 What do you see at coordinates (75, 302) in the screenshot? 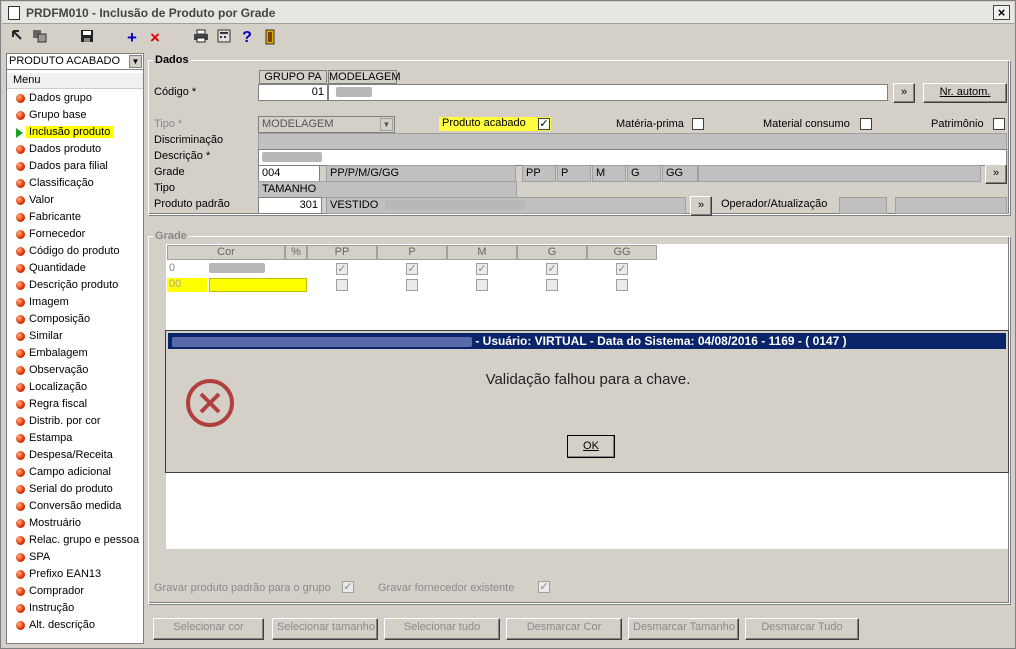
I see `sidebar-item: Imagem` at bounding box center [75, 302].